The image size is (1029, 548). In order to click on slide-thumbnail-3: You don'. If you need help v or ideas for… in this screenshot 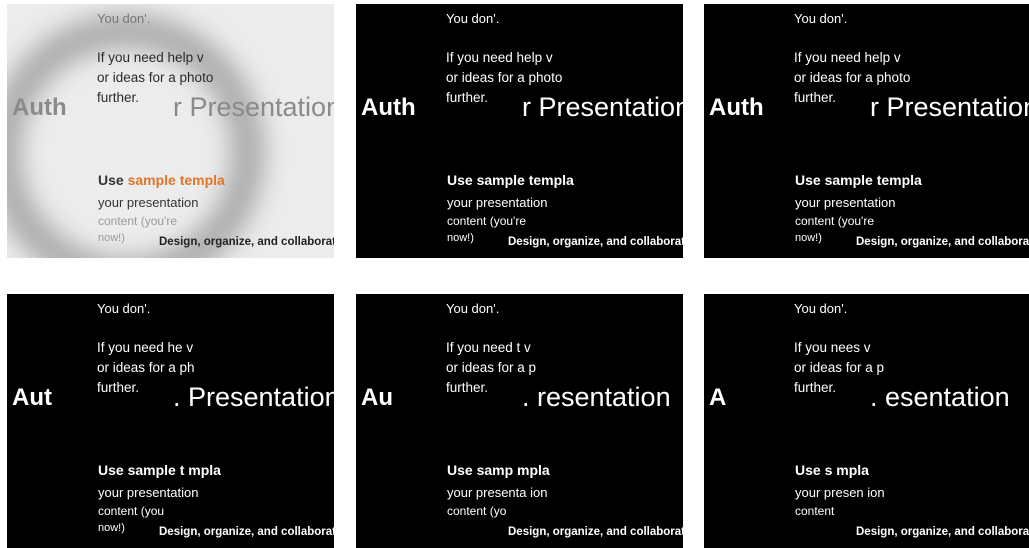, I will do `click(866, 131)`.